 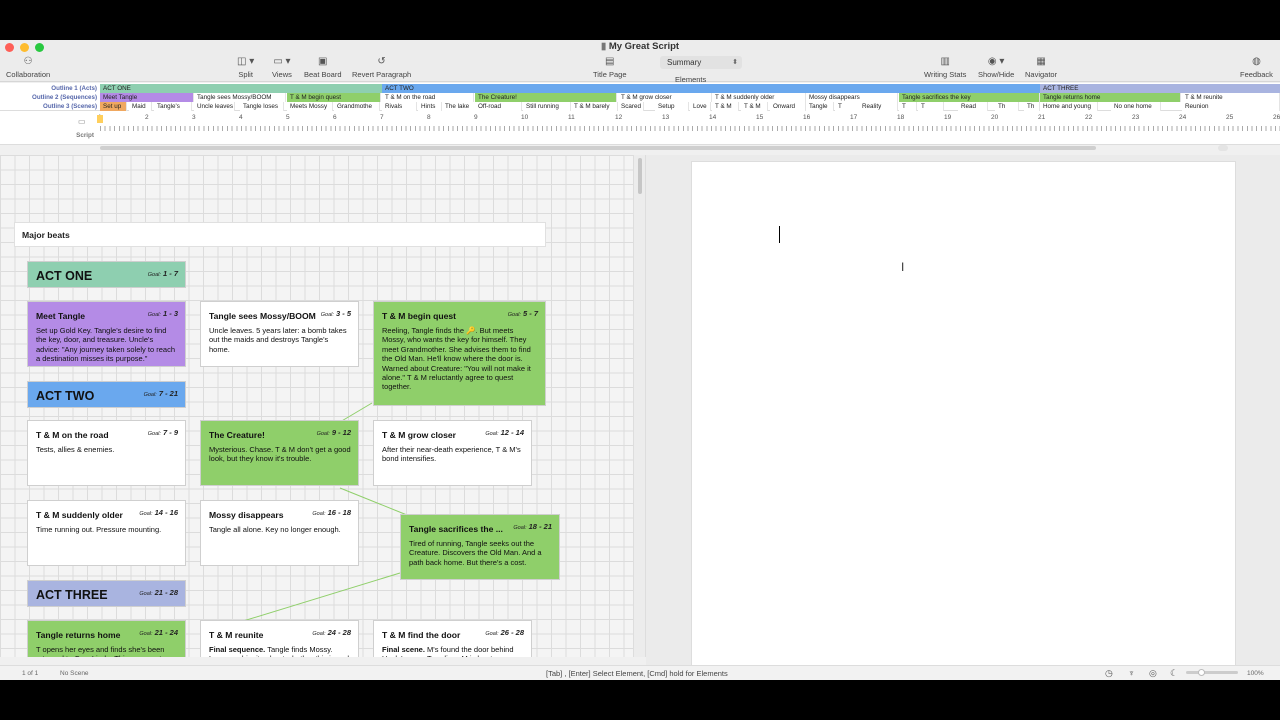 What do you see at coordinates (1256, 67) in the screenshot?
I see `feedback-button: ◍ Feedback` at bounding box center [1256, 67].